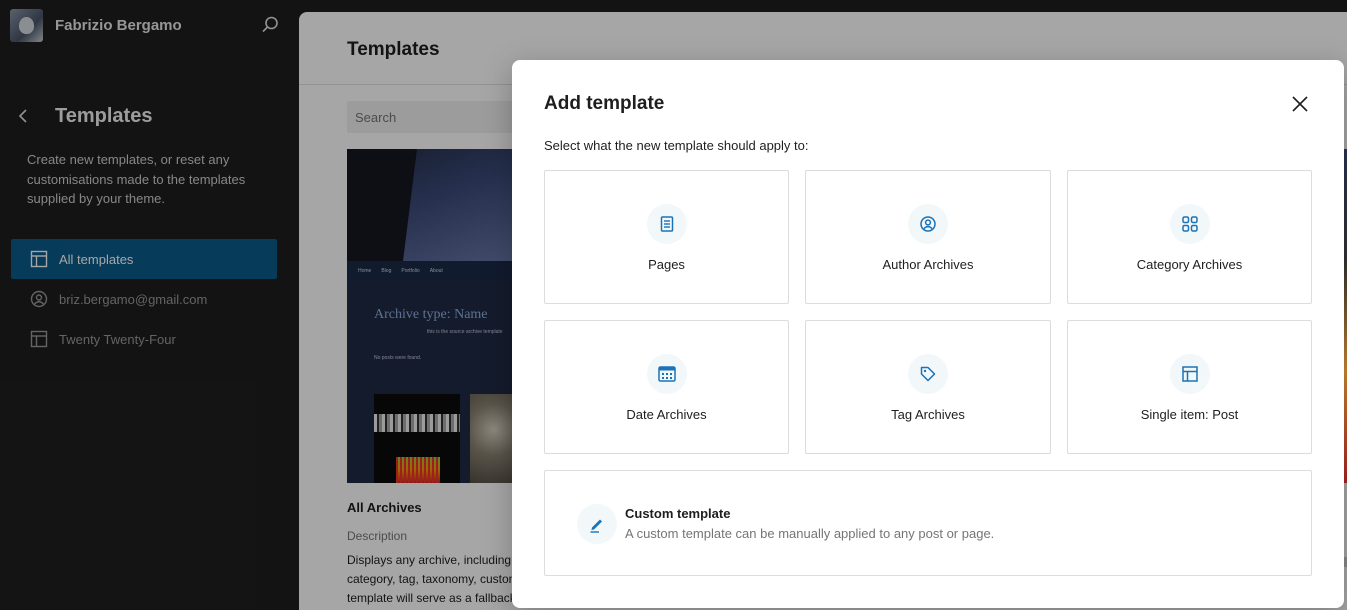  I want to click on option-category-archives: Category Archives, so click(1189, 237).